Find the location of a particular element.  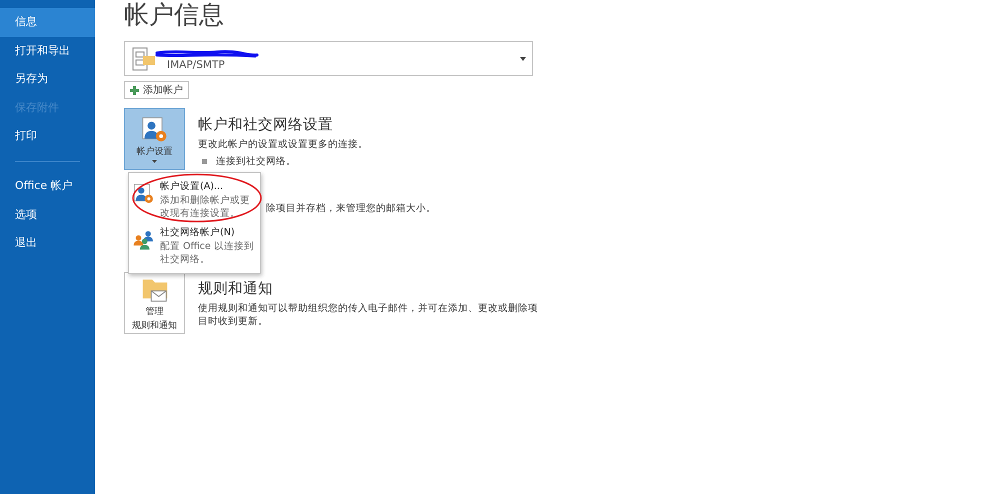

sidebar-item: 另存为 is located at coordinates (47, 79).